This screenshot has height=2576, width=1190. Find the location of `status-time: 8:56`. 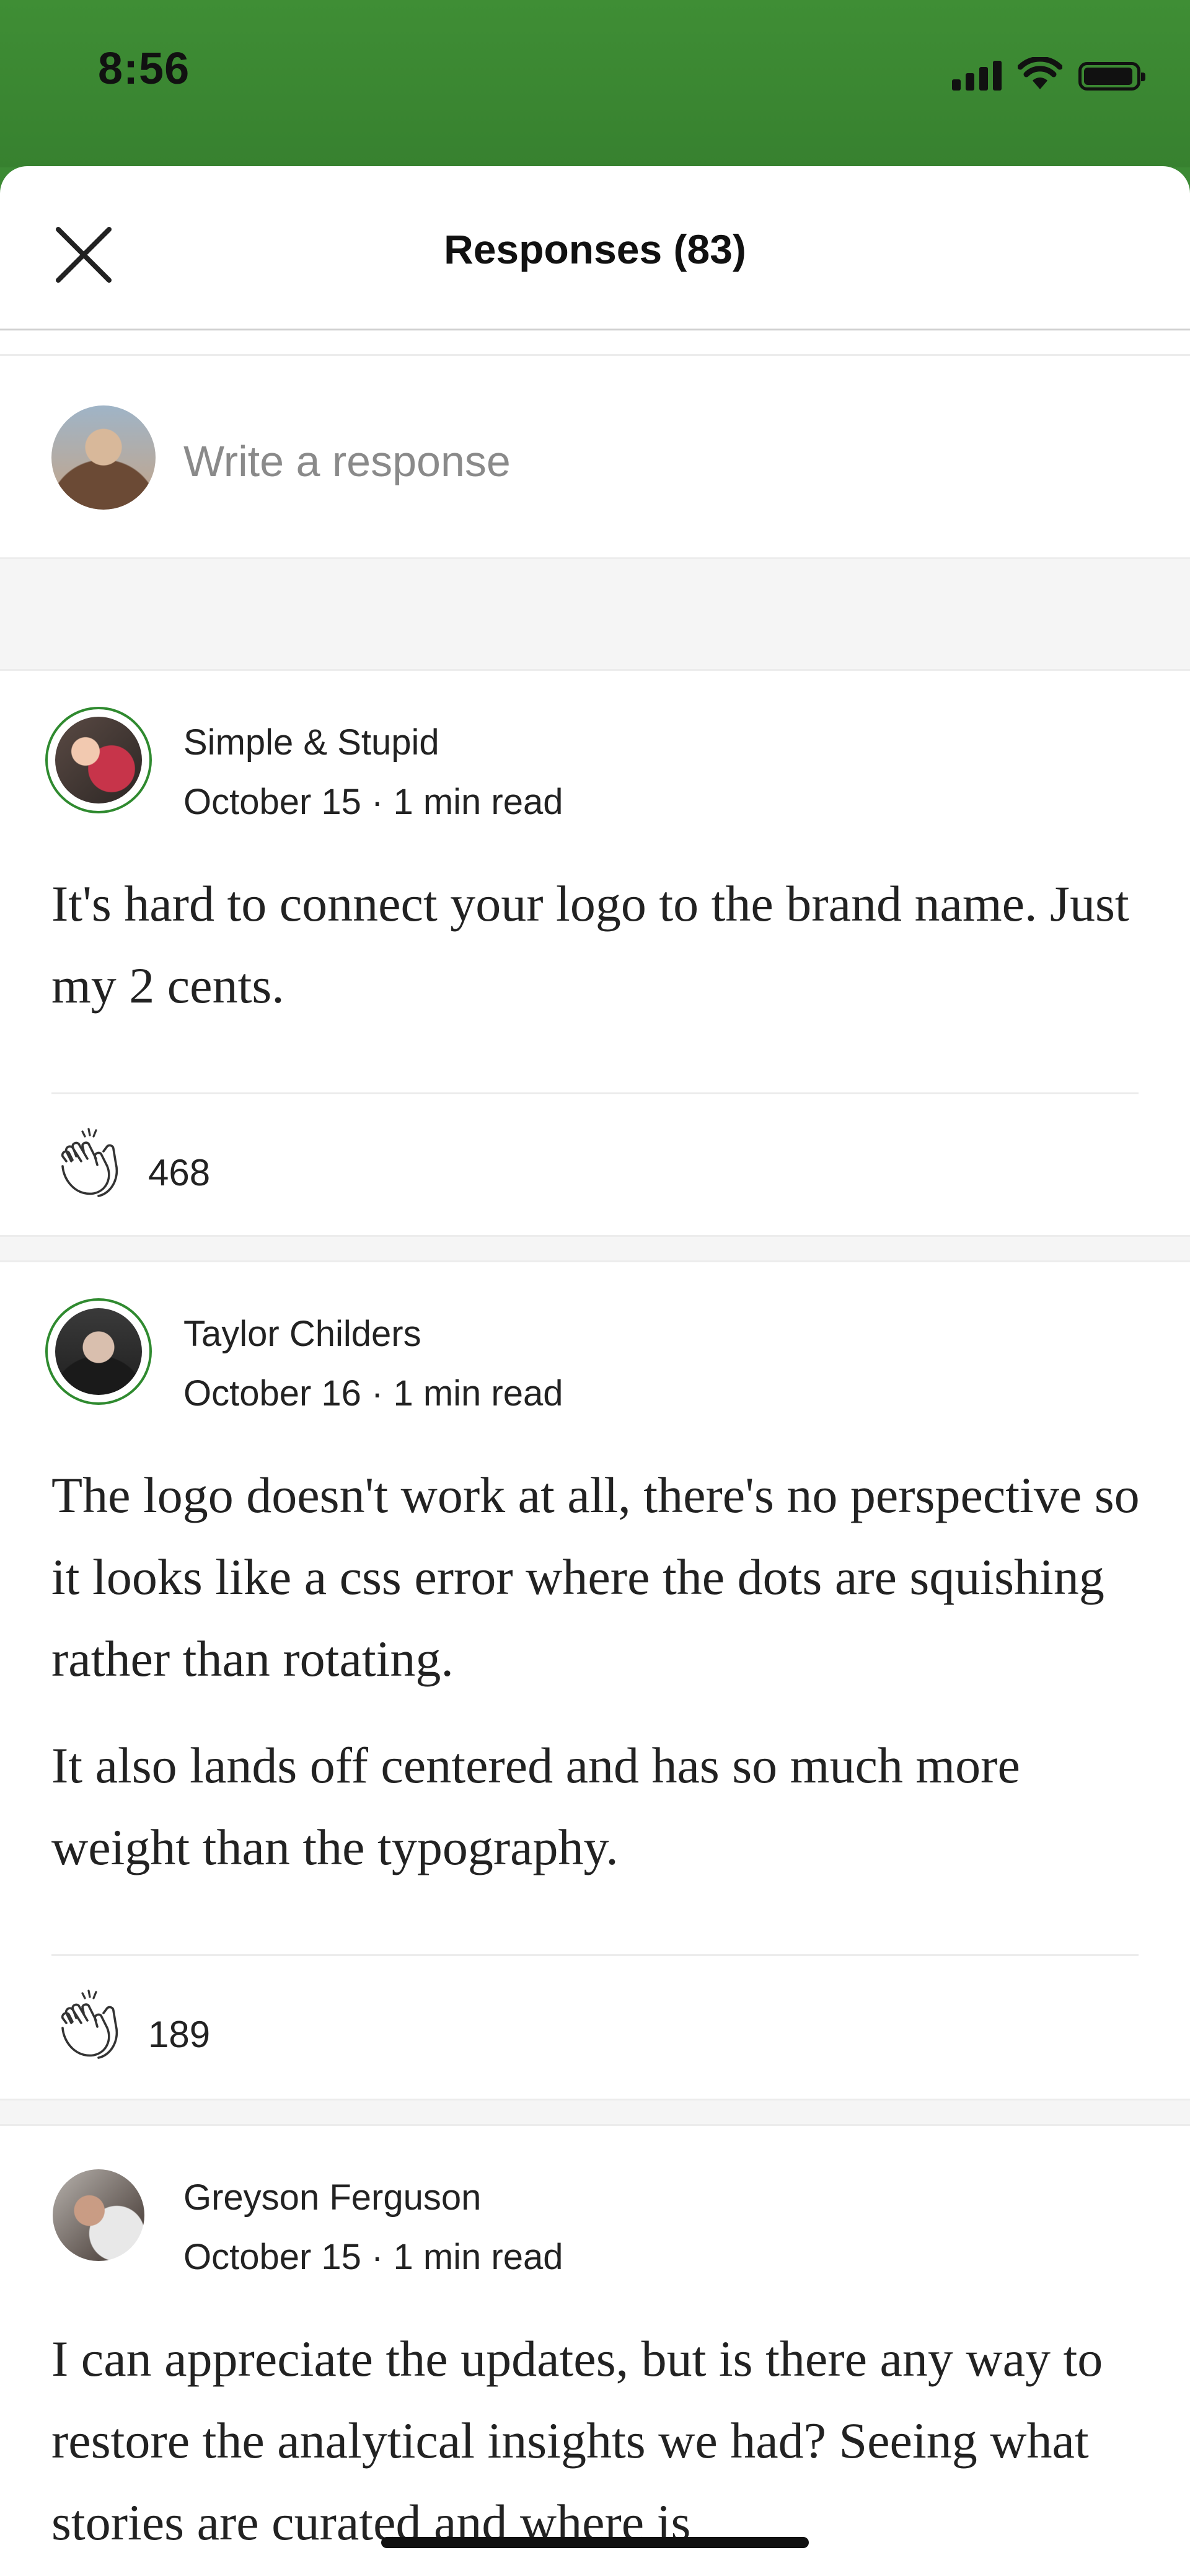

status-time: 8:56 is located at coordinates (144, 69).